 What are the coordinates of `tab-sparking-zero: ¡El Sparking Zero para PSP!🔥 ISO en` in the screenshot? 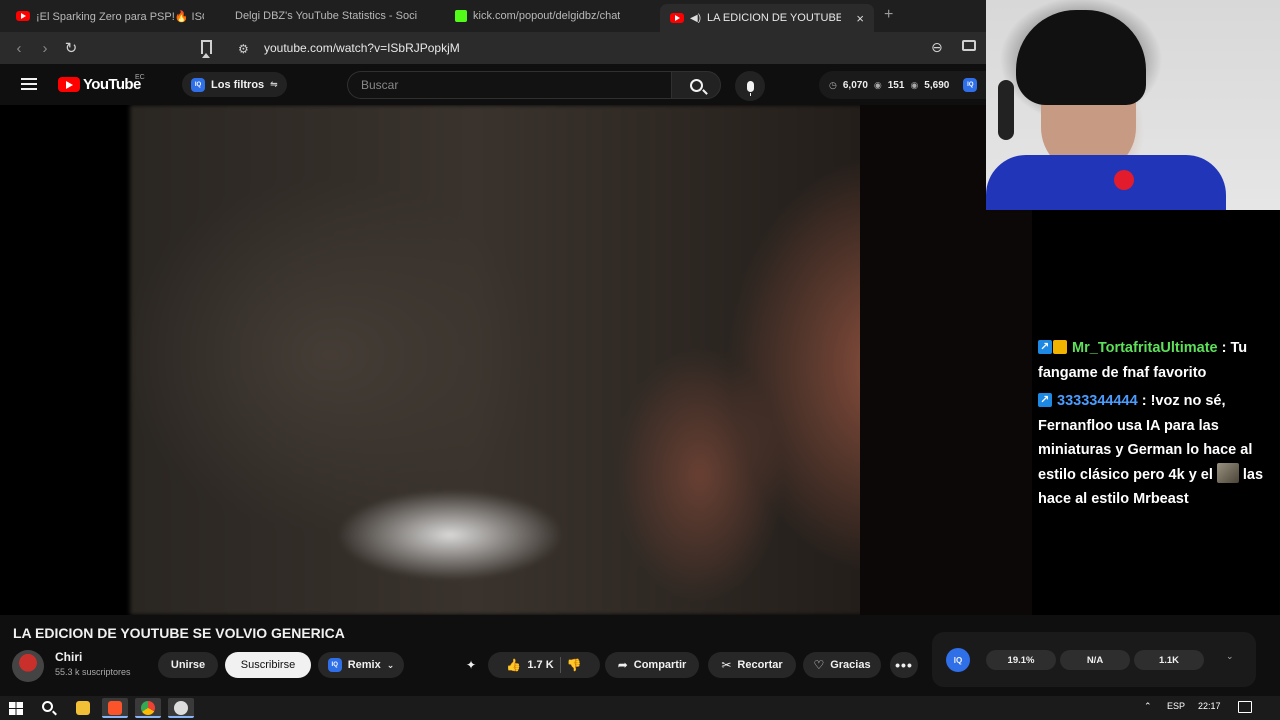 It's located at (110, 16).